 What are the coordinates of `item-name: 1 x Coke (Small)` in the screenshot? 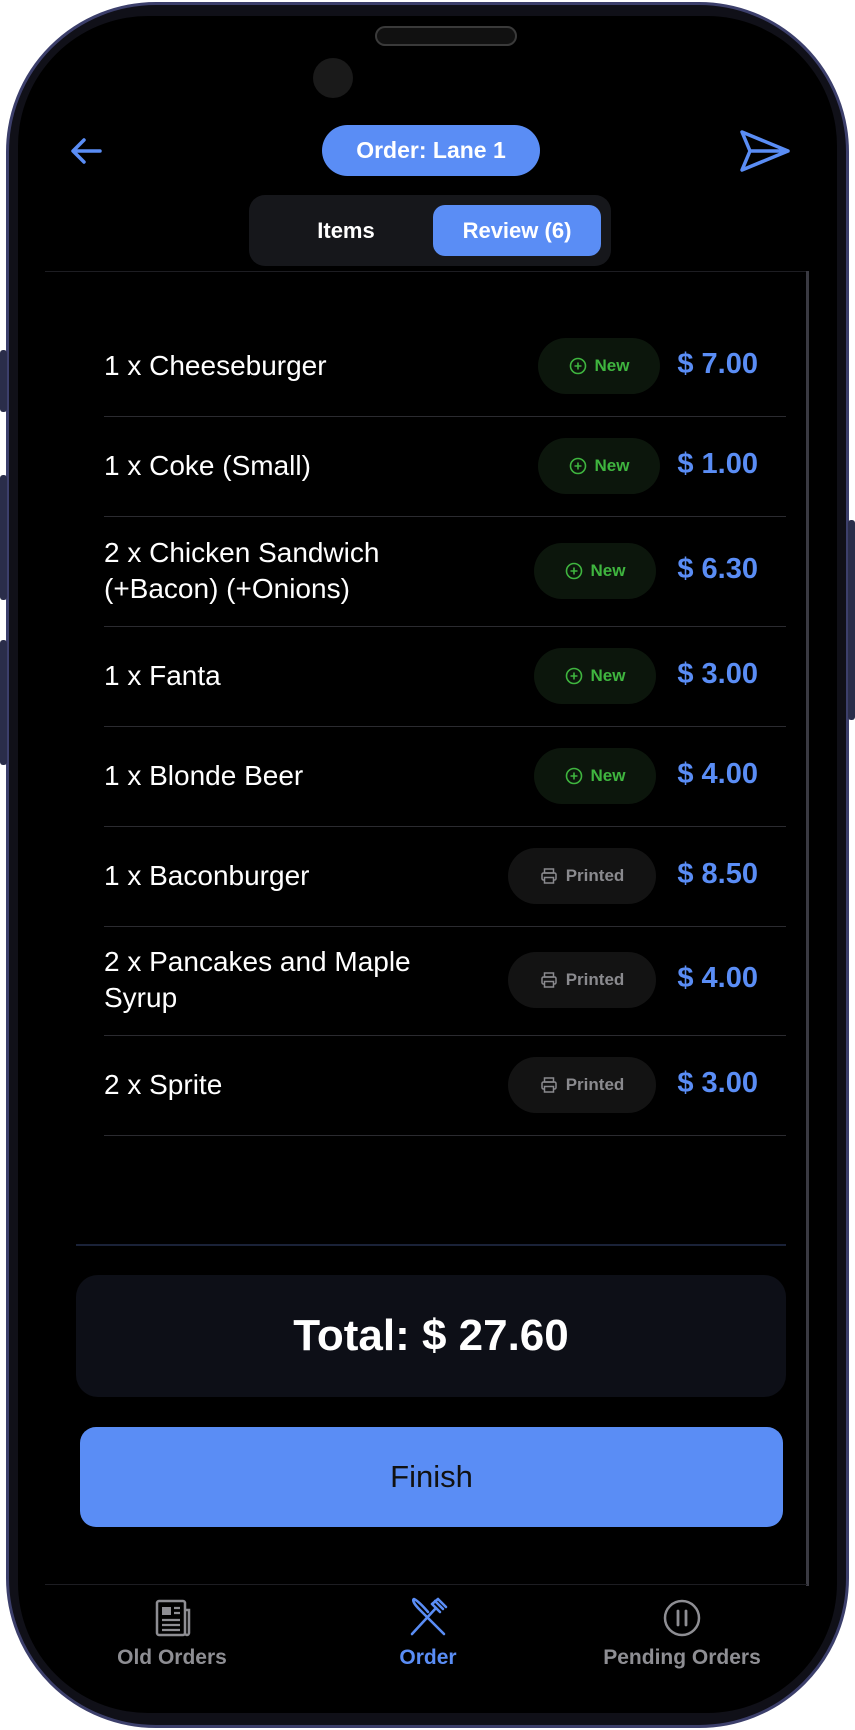 It's located at (207, 465).